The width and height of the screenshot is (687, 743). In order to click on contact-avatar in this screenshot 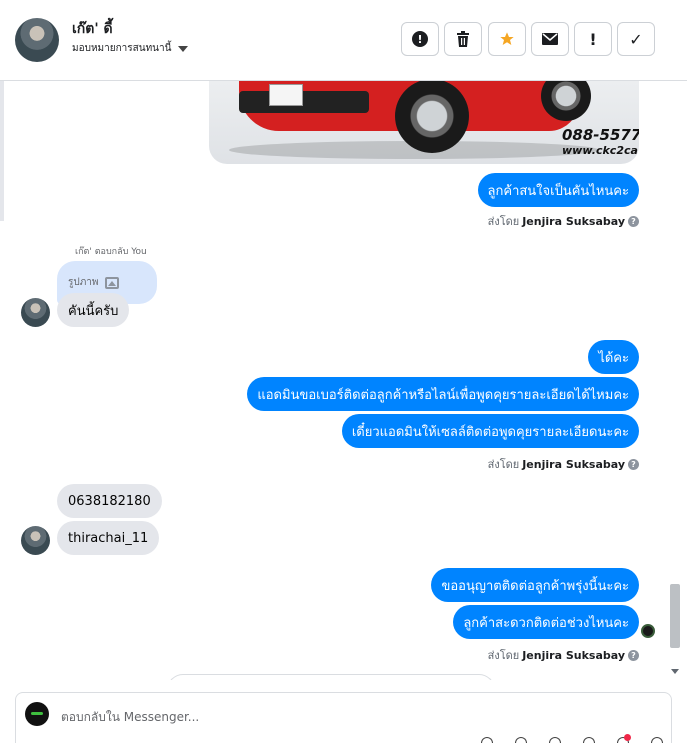, I will do `click(37, 40)`.